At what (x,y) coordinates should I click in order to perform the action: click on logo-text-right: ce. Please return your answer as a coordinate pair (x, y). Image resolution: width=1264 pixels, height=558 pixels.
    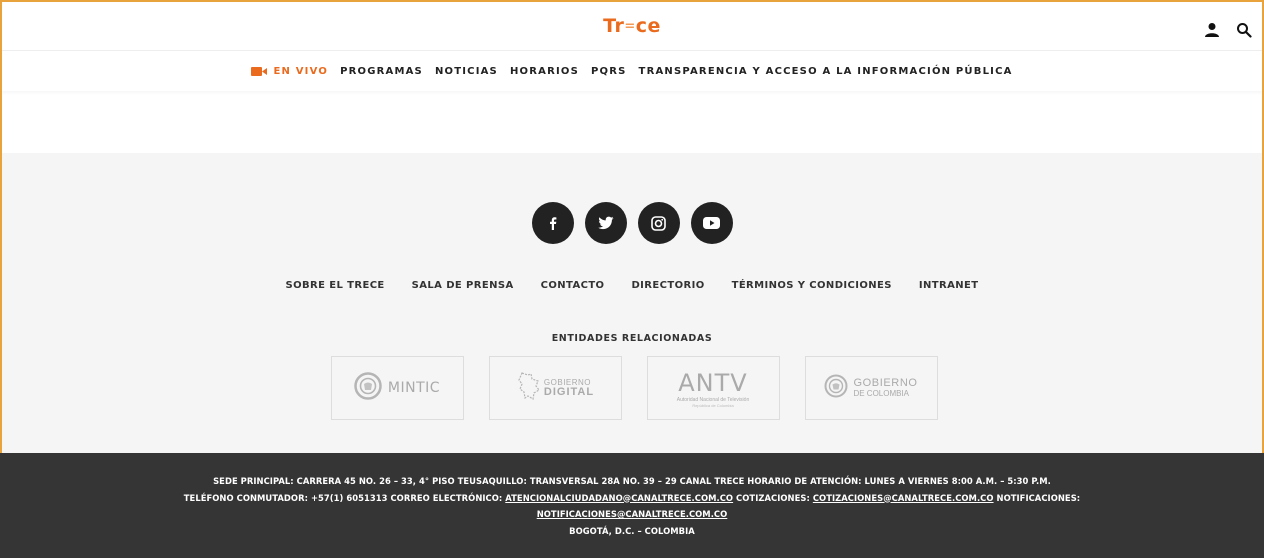
    Looking at the image, I should click on (648, 26).